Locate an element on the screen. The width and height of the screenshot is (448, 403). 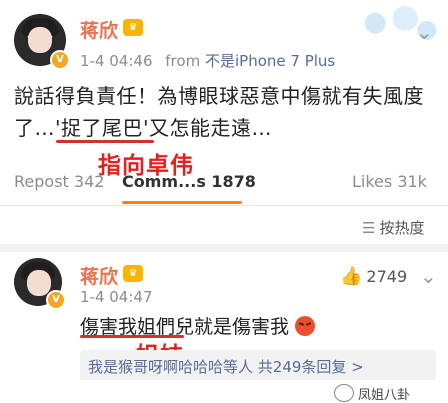
tab-repost: Repost 342 is located at coordinates (59, 181).